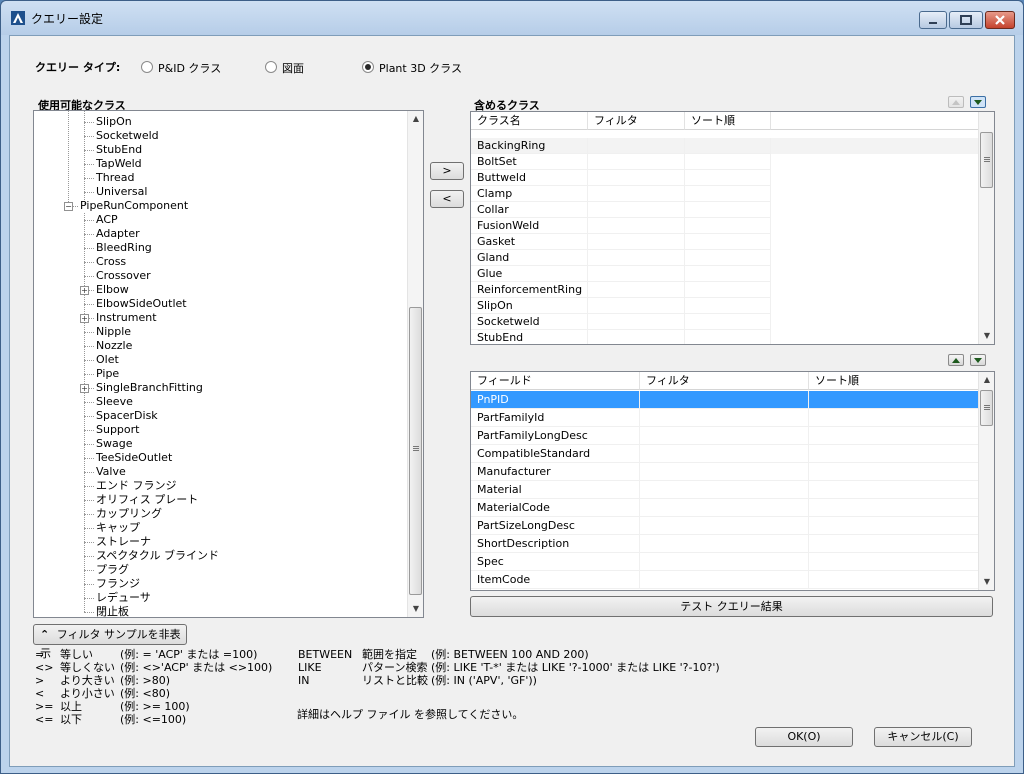 The height and width of the screenshot is (774, 1024). I want to click on scroll-thumb, so click(415, 451).